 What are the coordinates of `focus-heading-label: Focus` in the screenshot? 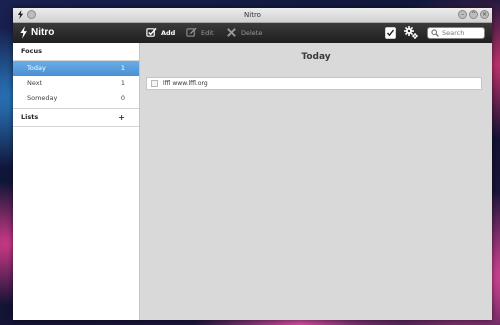 It's located at (31, 51).